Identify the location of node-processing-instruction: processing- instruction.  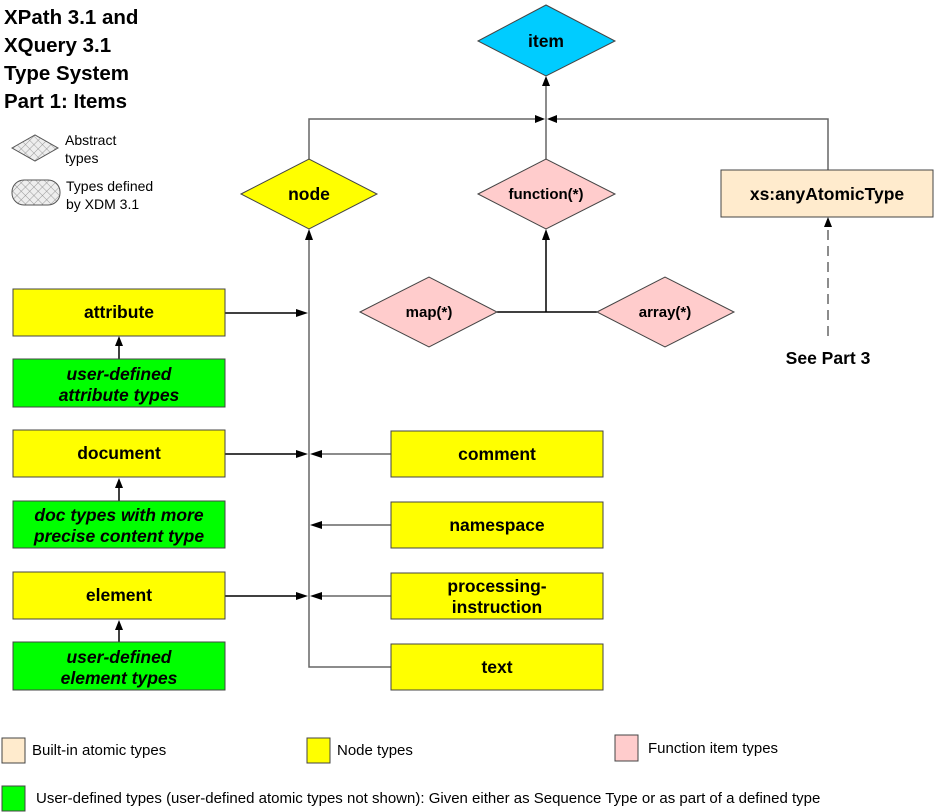
(497, 596).